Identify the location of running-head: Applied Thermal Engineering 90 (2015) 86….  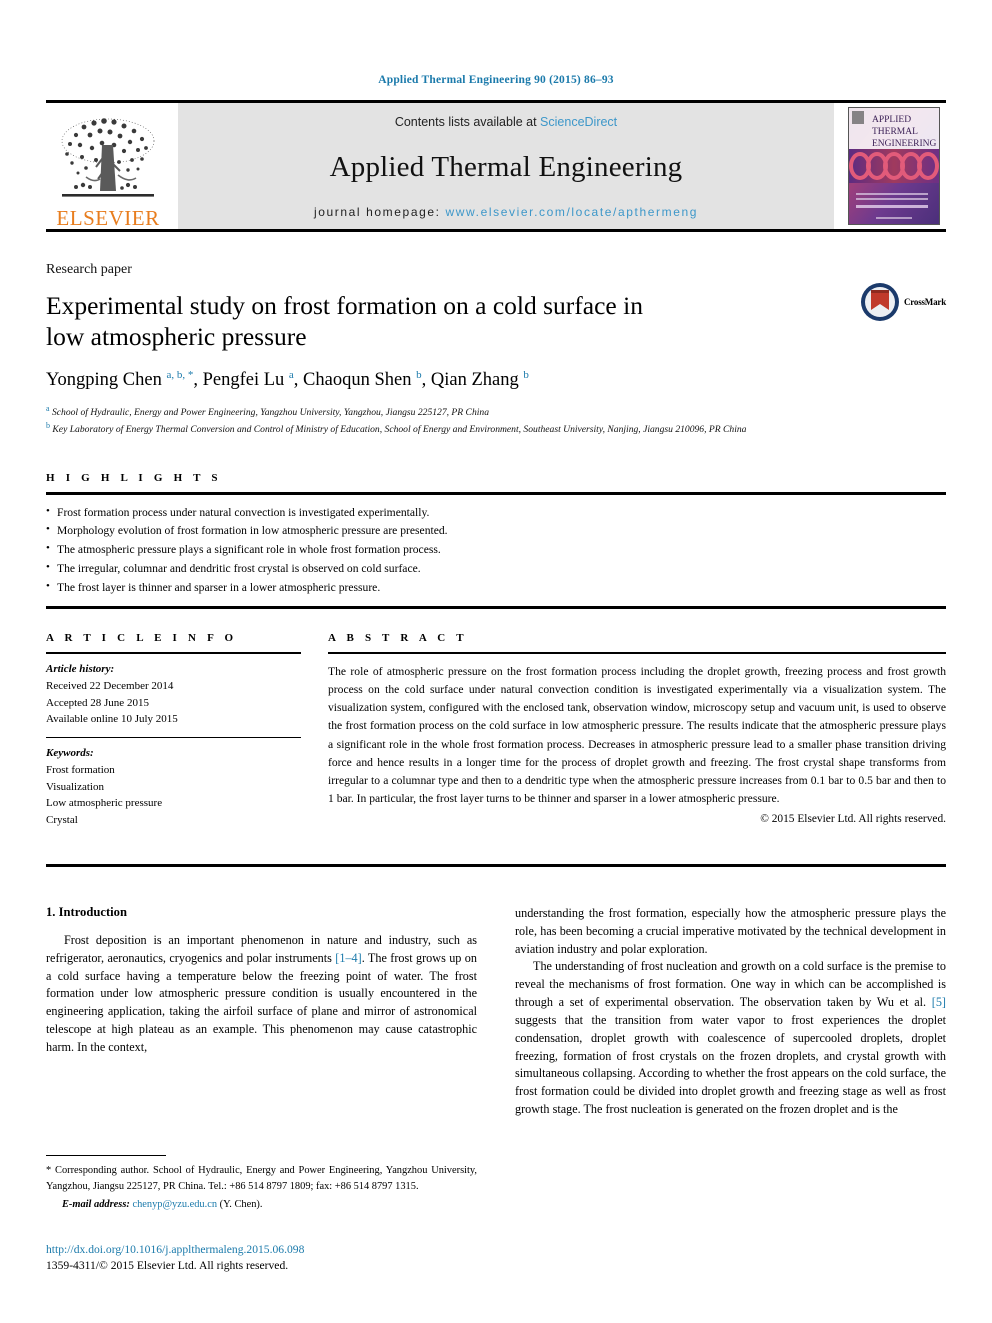
(496, 80).